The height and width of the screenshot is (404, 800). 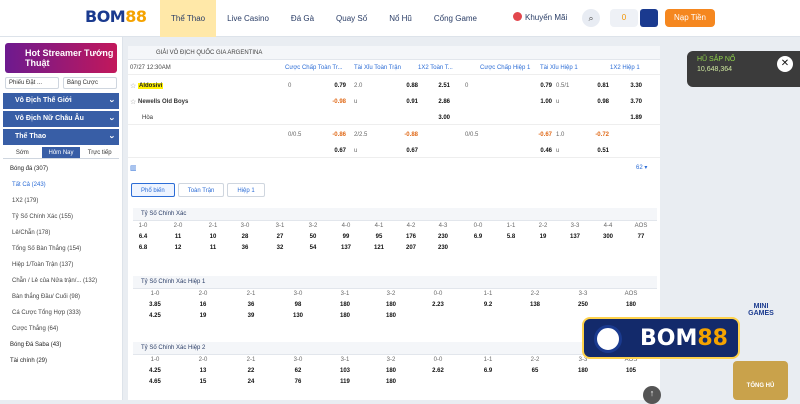 I want to click on score-odds: 27, so click(x=280, y=237).